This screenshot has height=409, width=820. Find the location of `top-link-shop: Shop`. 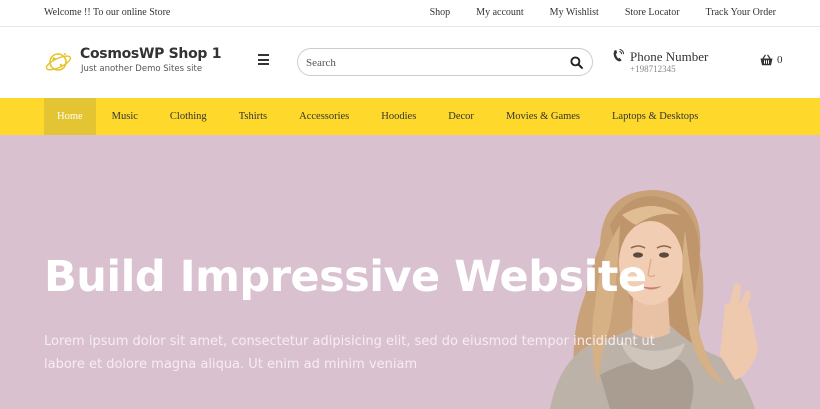

top-link-shop: Shop is located at coordinates (440, 12).